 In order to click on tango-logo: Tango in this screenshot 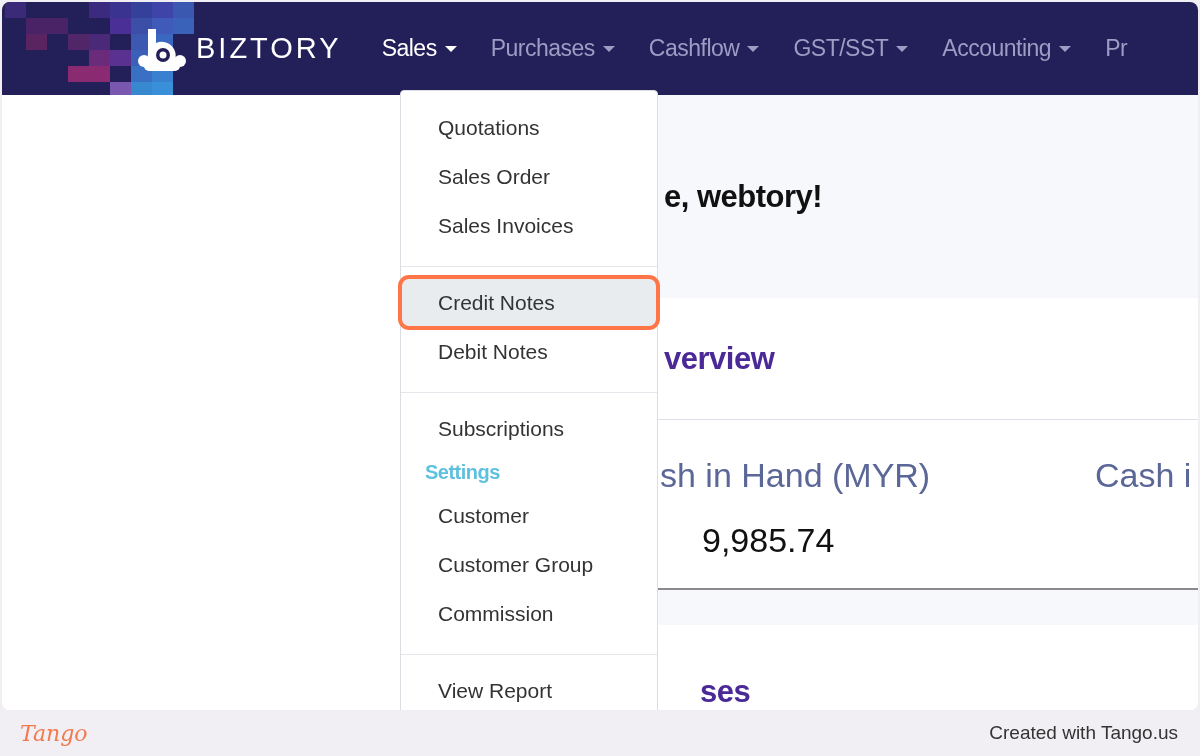, I will do `click(54, 733)`.